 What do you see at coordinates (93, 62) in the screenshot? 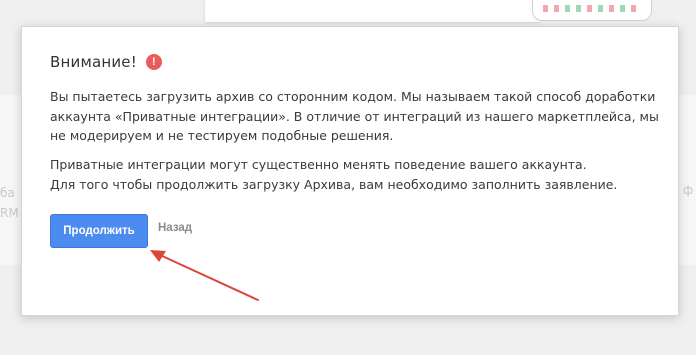
I see `dialog-title-text: Внимание!` at bounding box center [93, 62].